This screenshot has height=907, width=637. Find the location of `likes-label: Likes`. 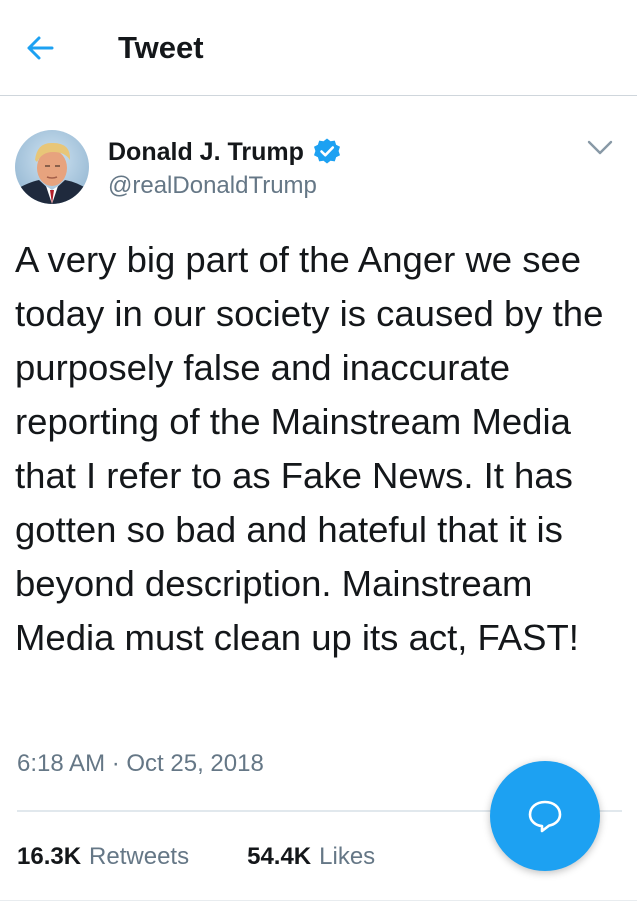

likes-label: Likes is located at coordinates (347, 856).